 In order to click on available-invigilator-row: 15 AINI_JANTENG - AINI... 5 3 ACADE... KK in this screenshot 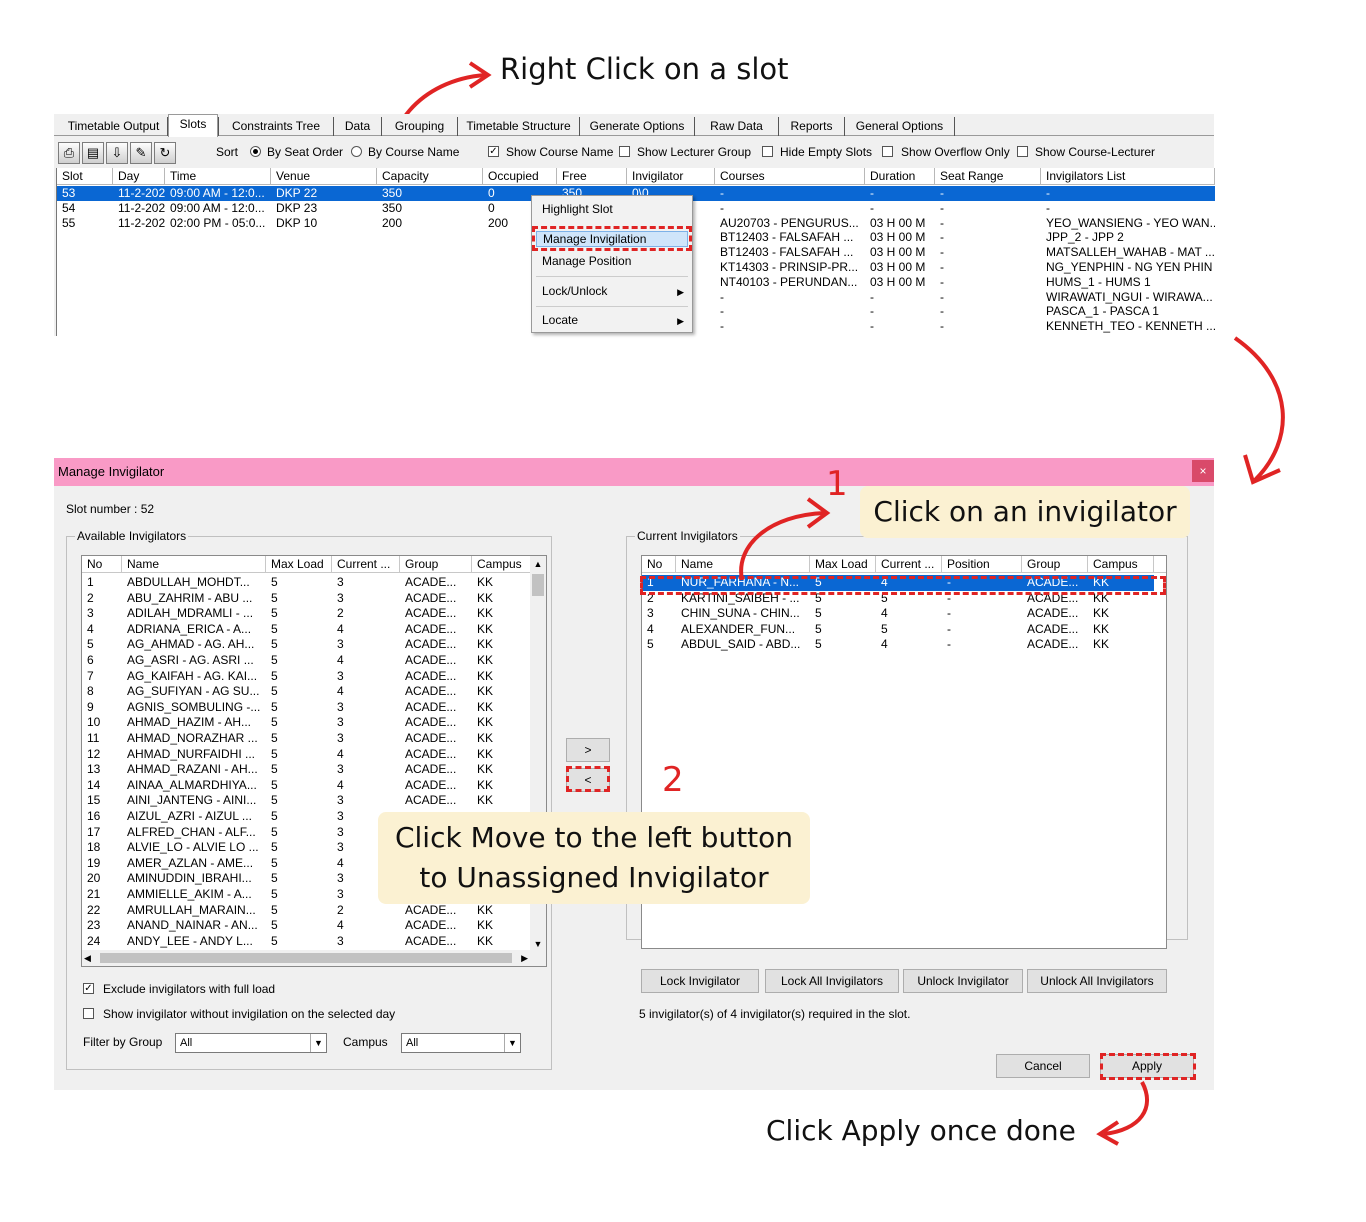, I will do `click(307, 801)`.